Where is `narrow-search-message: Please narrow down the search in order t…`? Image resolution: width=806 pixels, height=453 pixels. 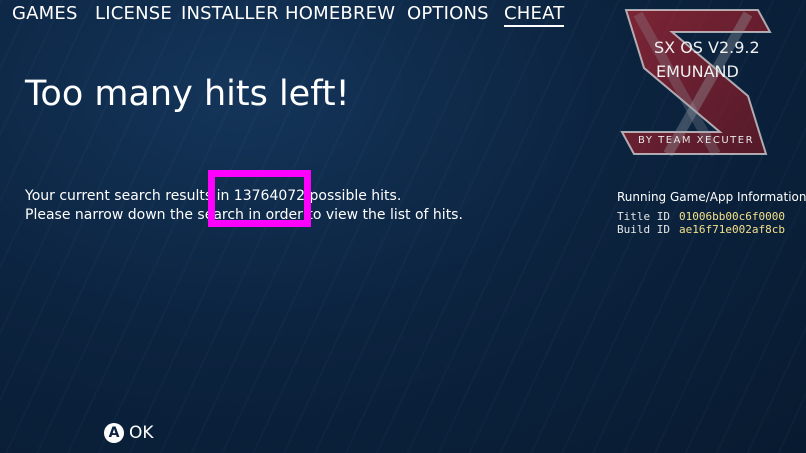
narrow-search-message: Please narrow down the search in order t… is located at coordinates (244, 215).